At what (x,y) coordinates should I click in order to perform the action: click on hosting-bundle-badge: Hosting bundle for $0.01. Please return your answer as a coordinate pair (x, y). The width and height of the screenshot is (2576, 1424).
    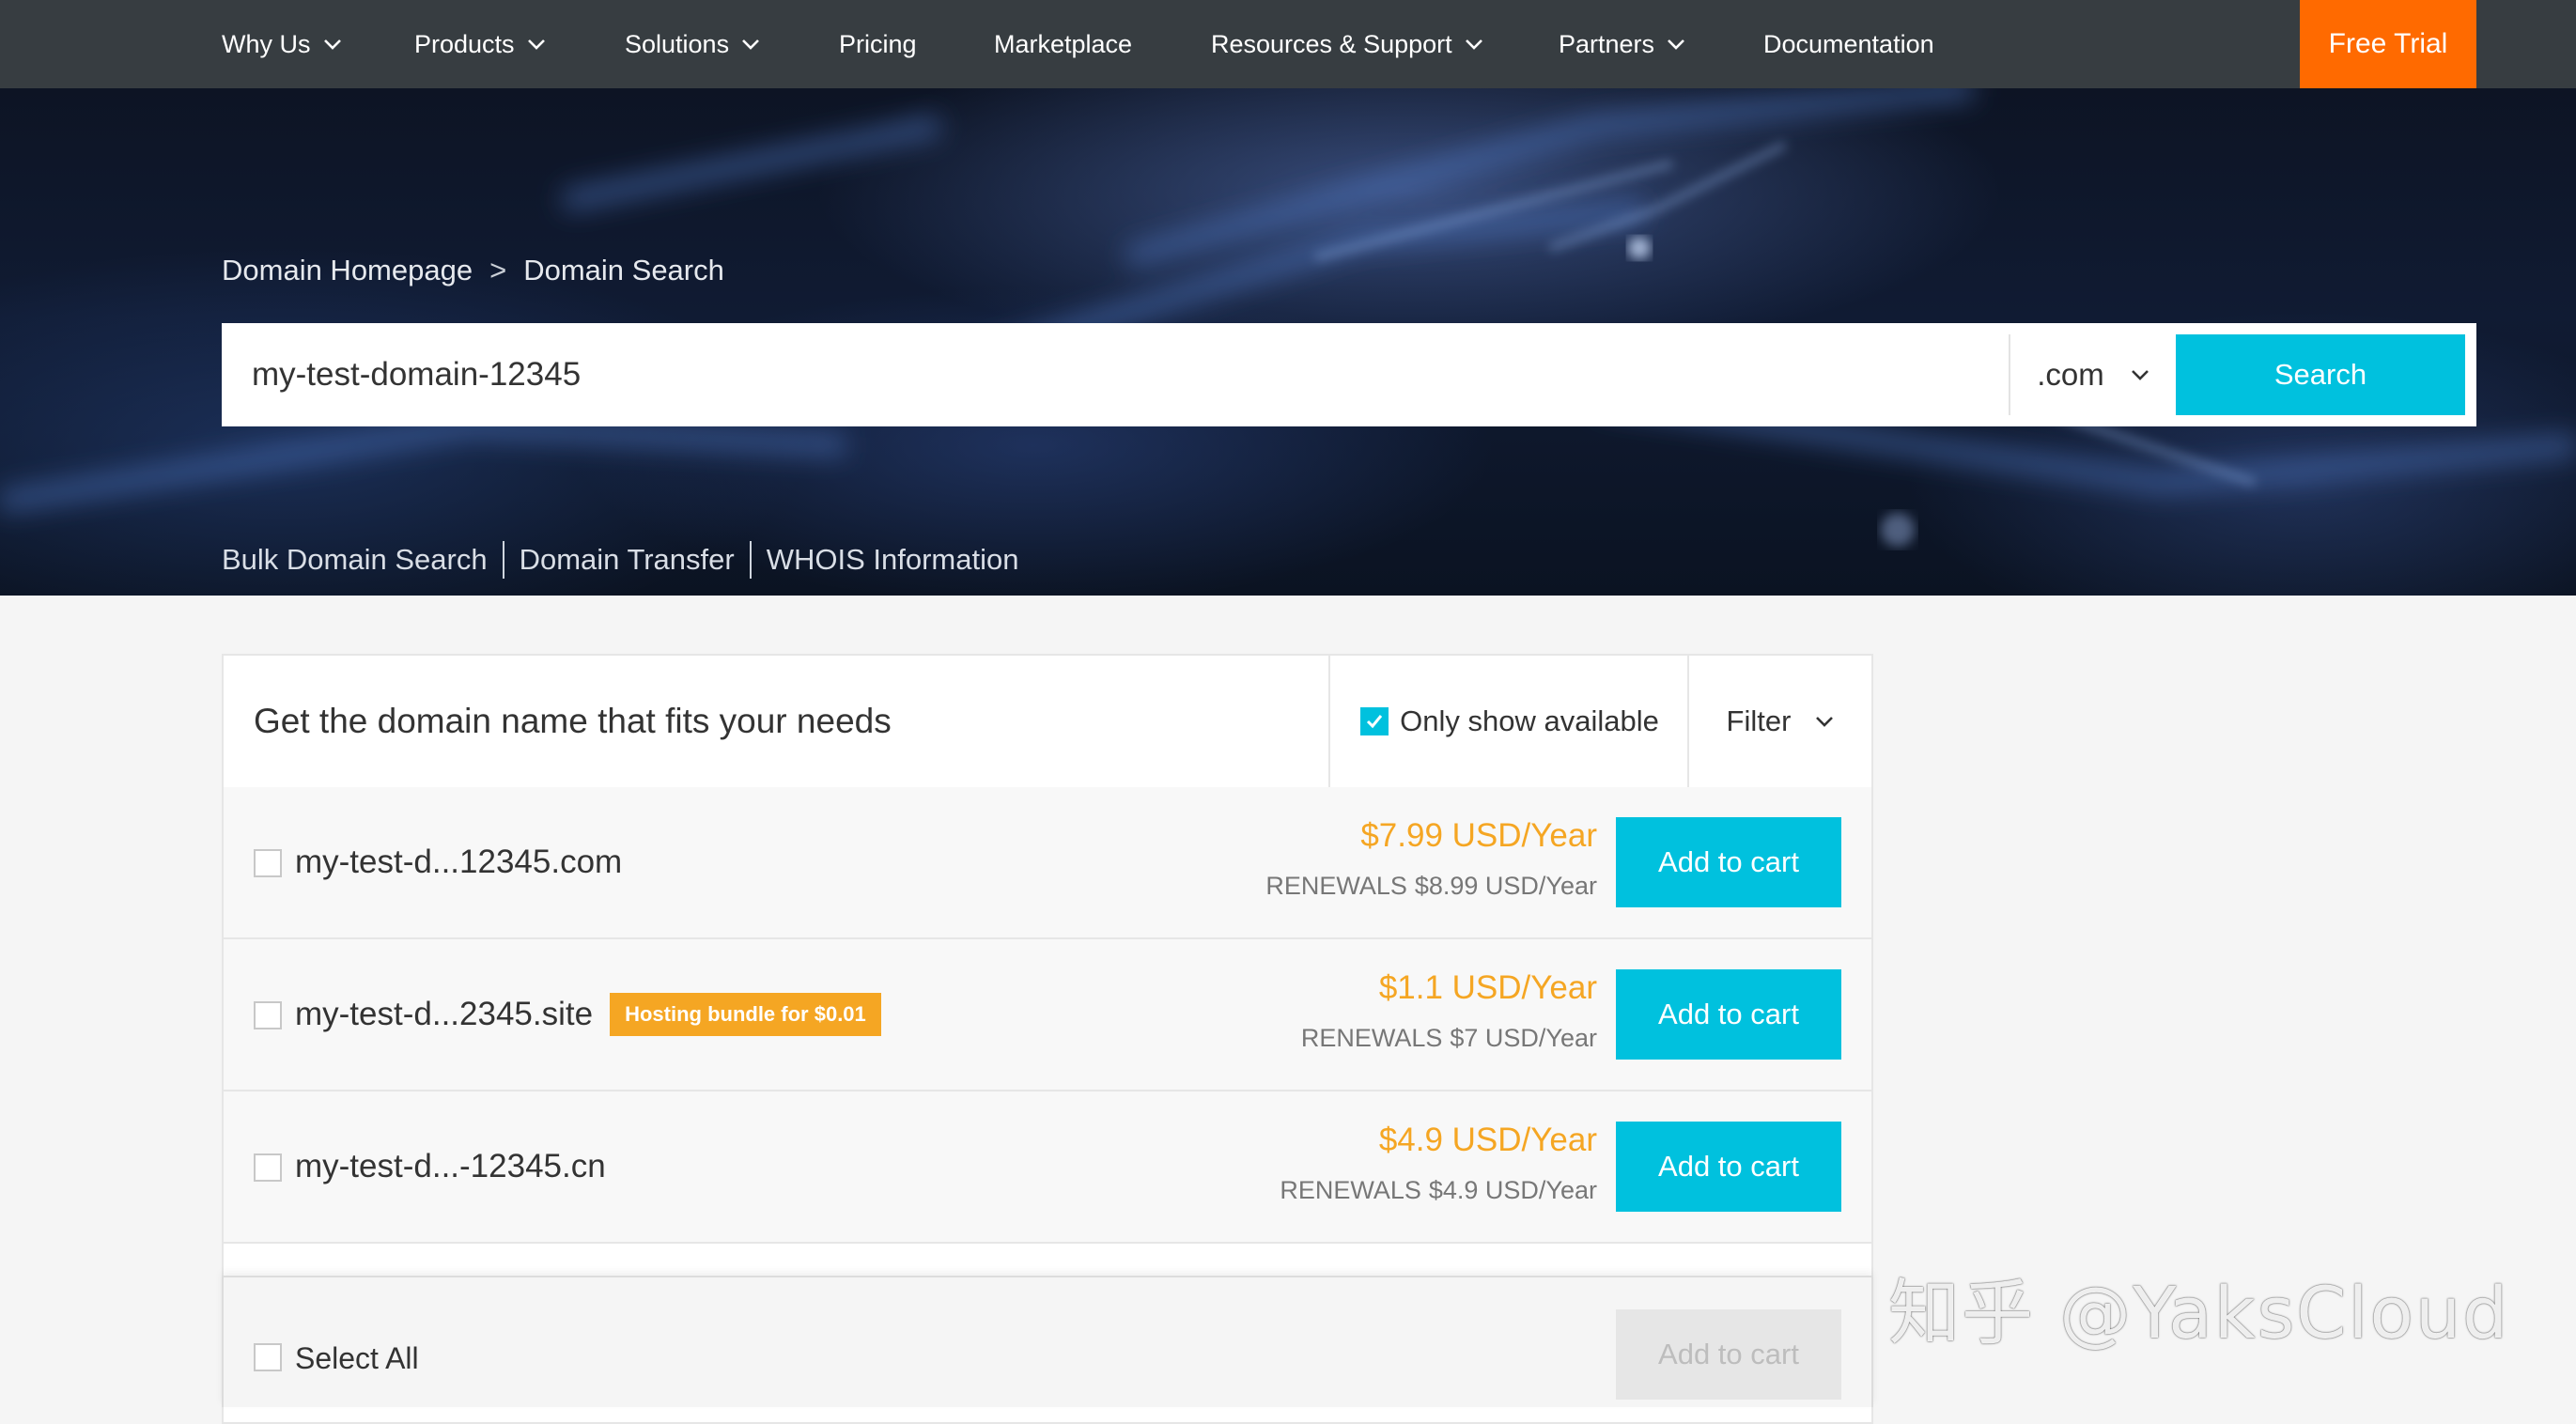
    Looking at the image, I should click on (745, 1015).